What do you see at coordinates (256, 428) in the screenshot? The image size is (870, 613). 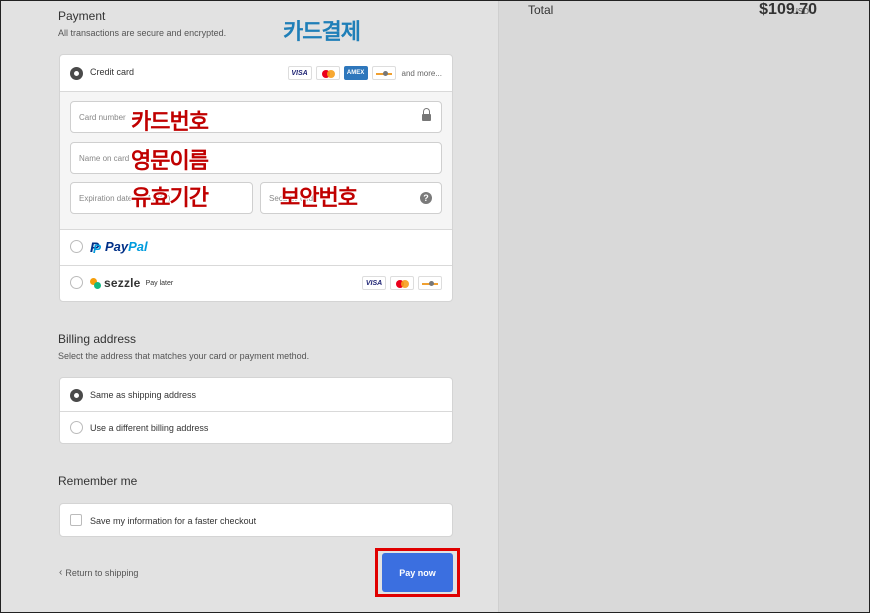 I see `different-billing-option: Use a different billing address` at bounding box center [256, 428].